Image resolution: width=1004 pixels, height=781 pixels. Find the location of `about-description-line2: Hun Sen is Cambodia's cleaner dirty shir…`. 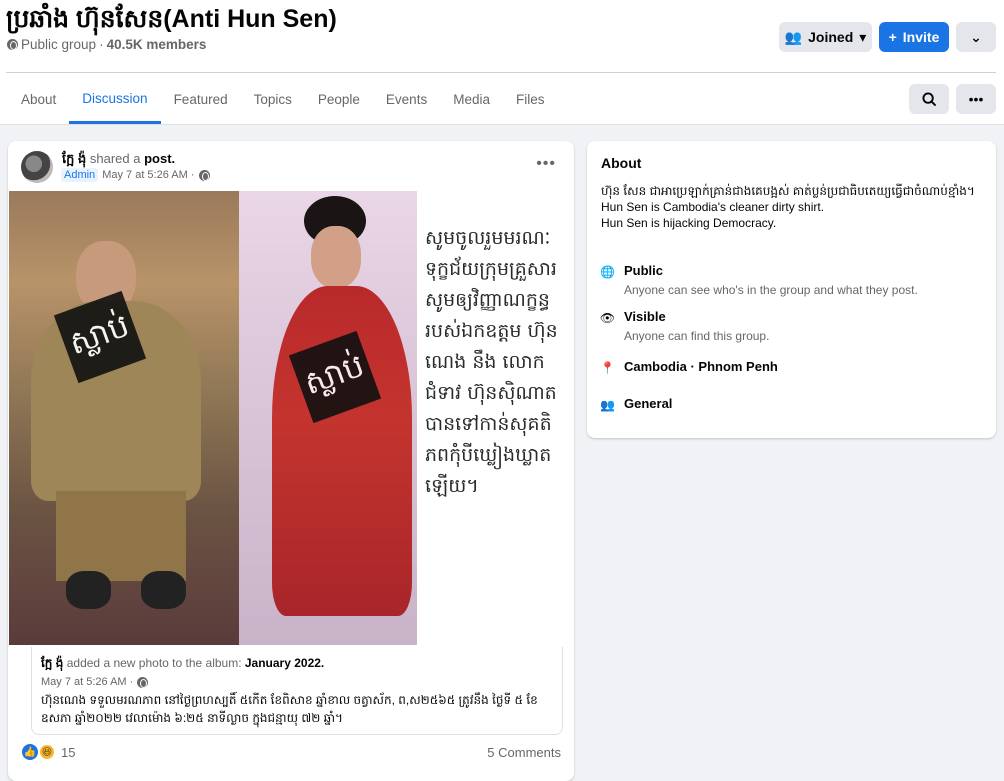

about-description-line2: Hun Sen is Cambodia's cleaner dirty shir… is located at coordinates (713, 207).